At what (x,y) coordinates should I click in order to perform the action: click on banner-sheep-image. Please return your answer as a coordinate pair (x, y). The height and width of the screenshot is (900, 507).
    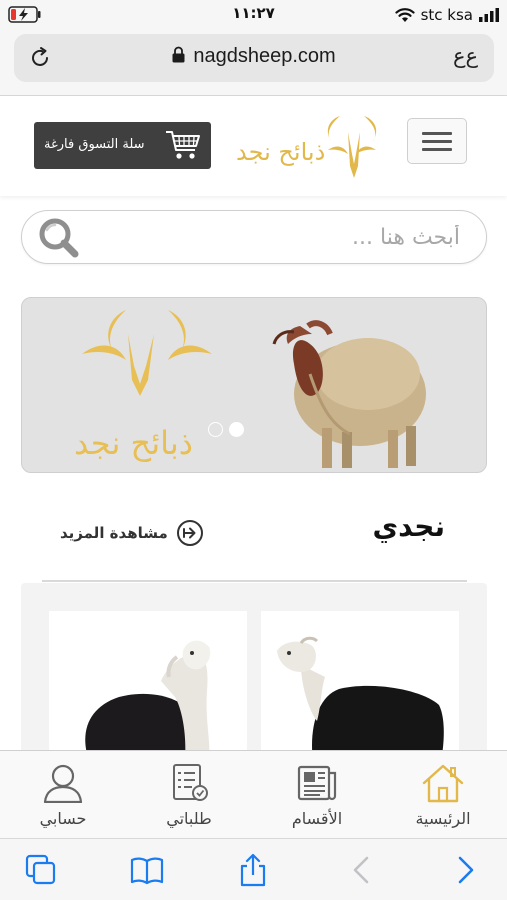
    Looking at the image, I should click on (349, 394).